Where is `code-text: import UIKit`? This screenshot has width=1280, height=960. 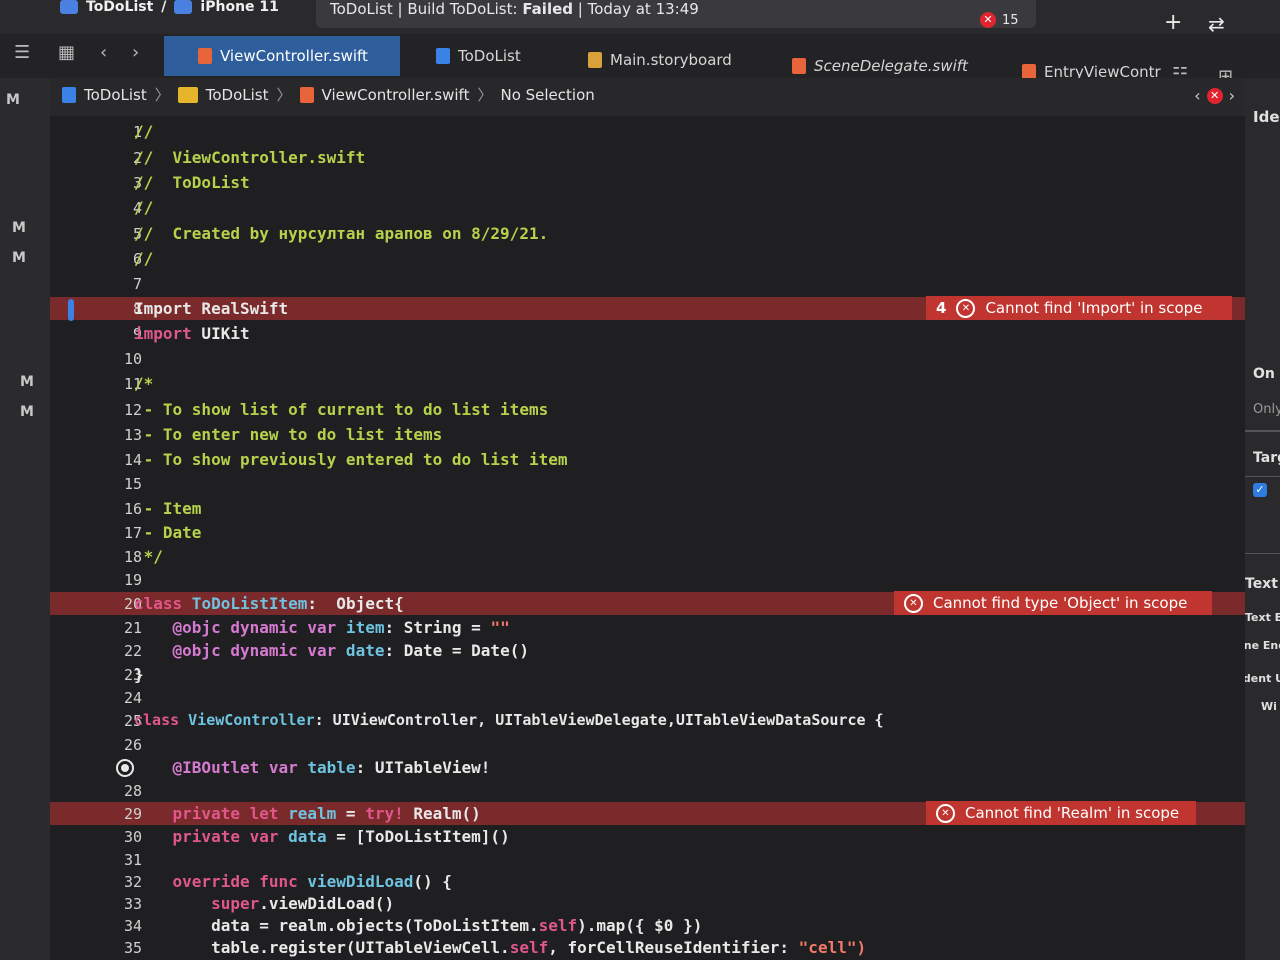 code-text: import UIKit is located at coordinates (192, 333).